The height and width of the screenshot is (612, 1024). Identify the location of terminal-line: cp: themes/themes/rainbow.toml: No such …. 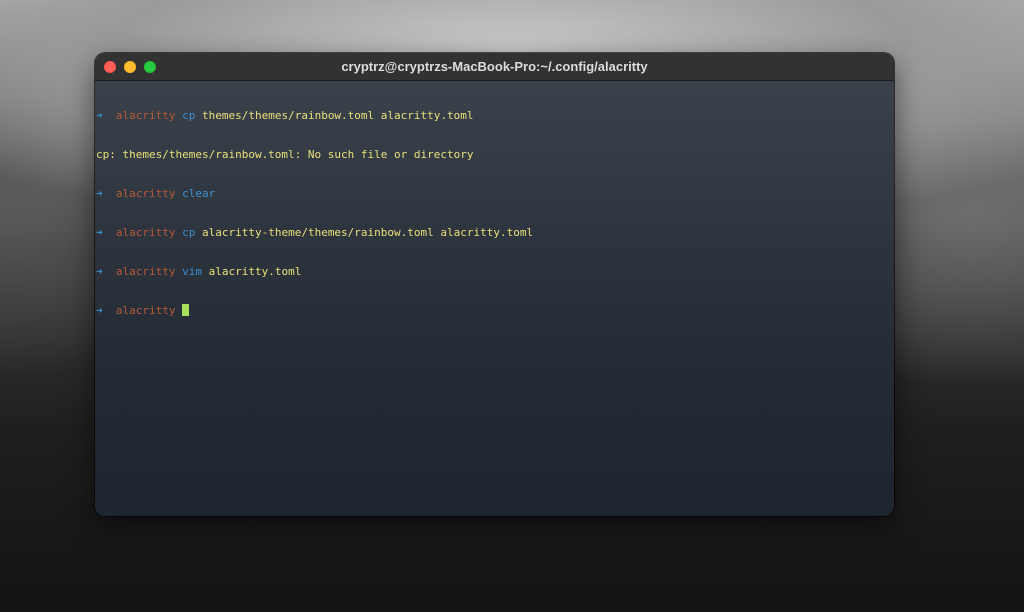
(495, 154).